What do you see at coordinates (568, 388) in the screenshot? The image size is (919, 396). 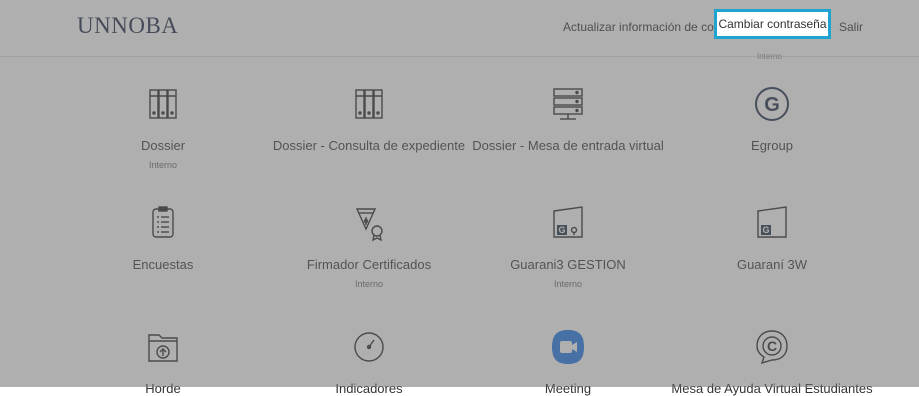 I see `tile-title: Meeting` at bounding box center [568, 388].